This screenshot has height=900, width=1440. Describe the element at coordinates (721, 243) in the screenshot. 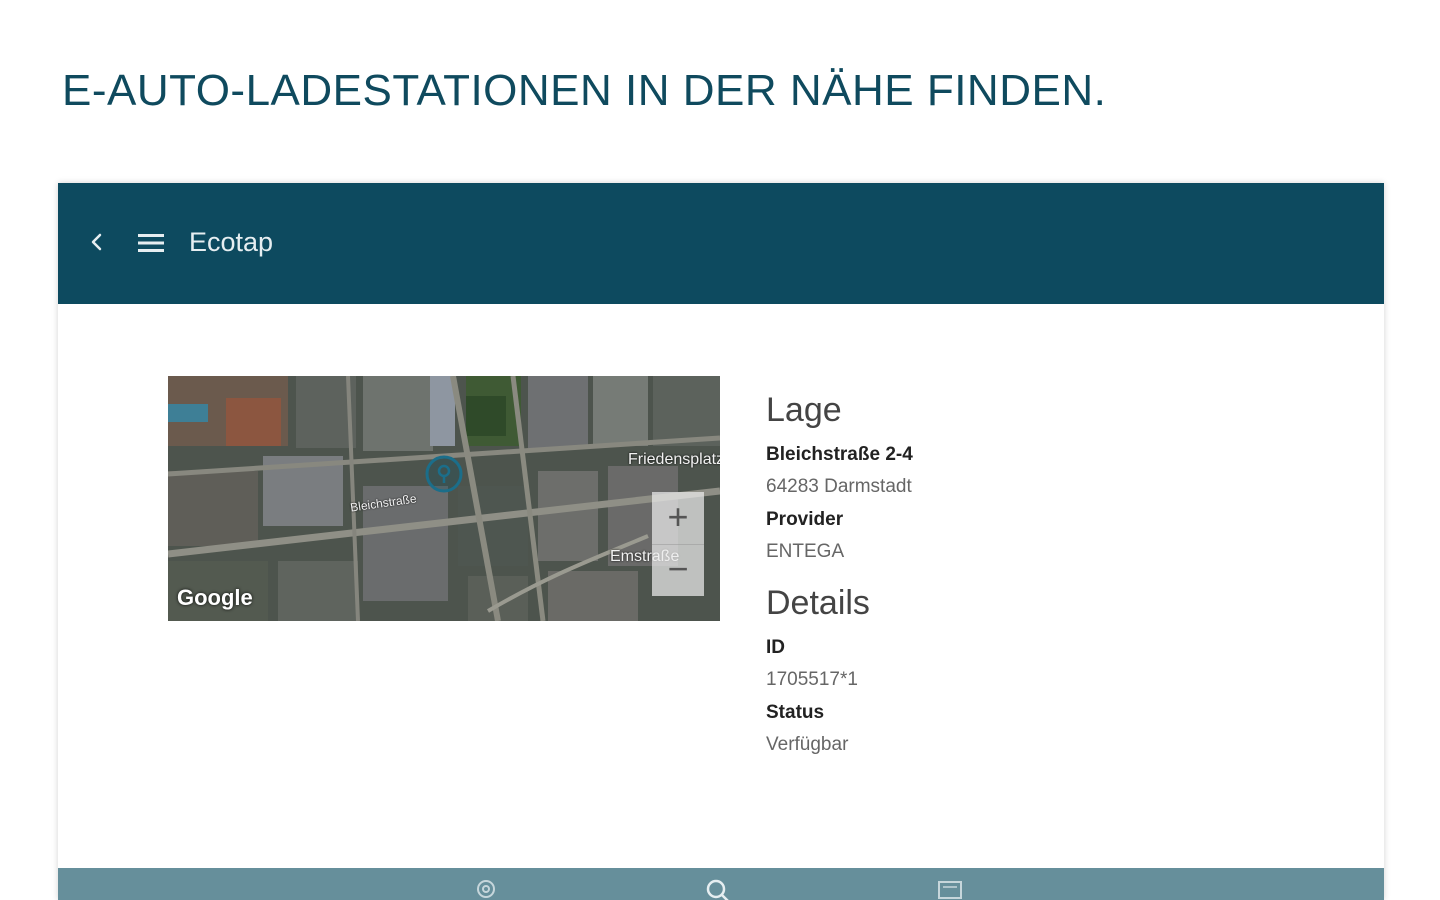

I see `app-bar: Ecotap` at that location.